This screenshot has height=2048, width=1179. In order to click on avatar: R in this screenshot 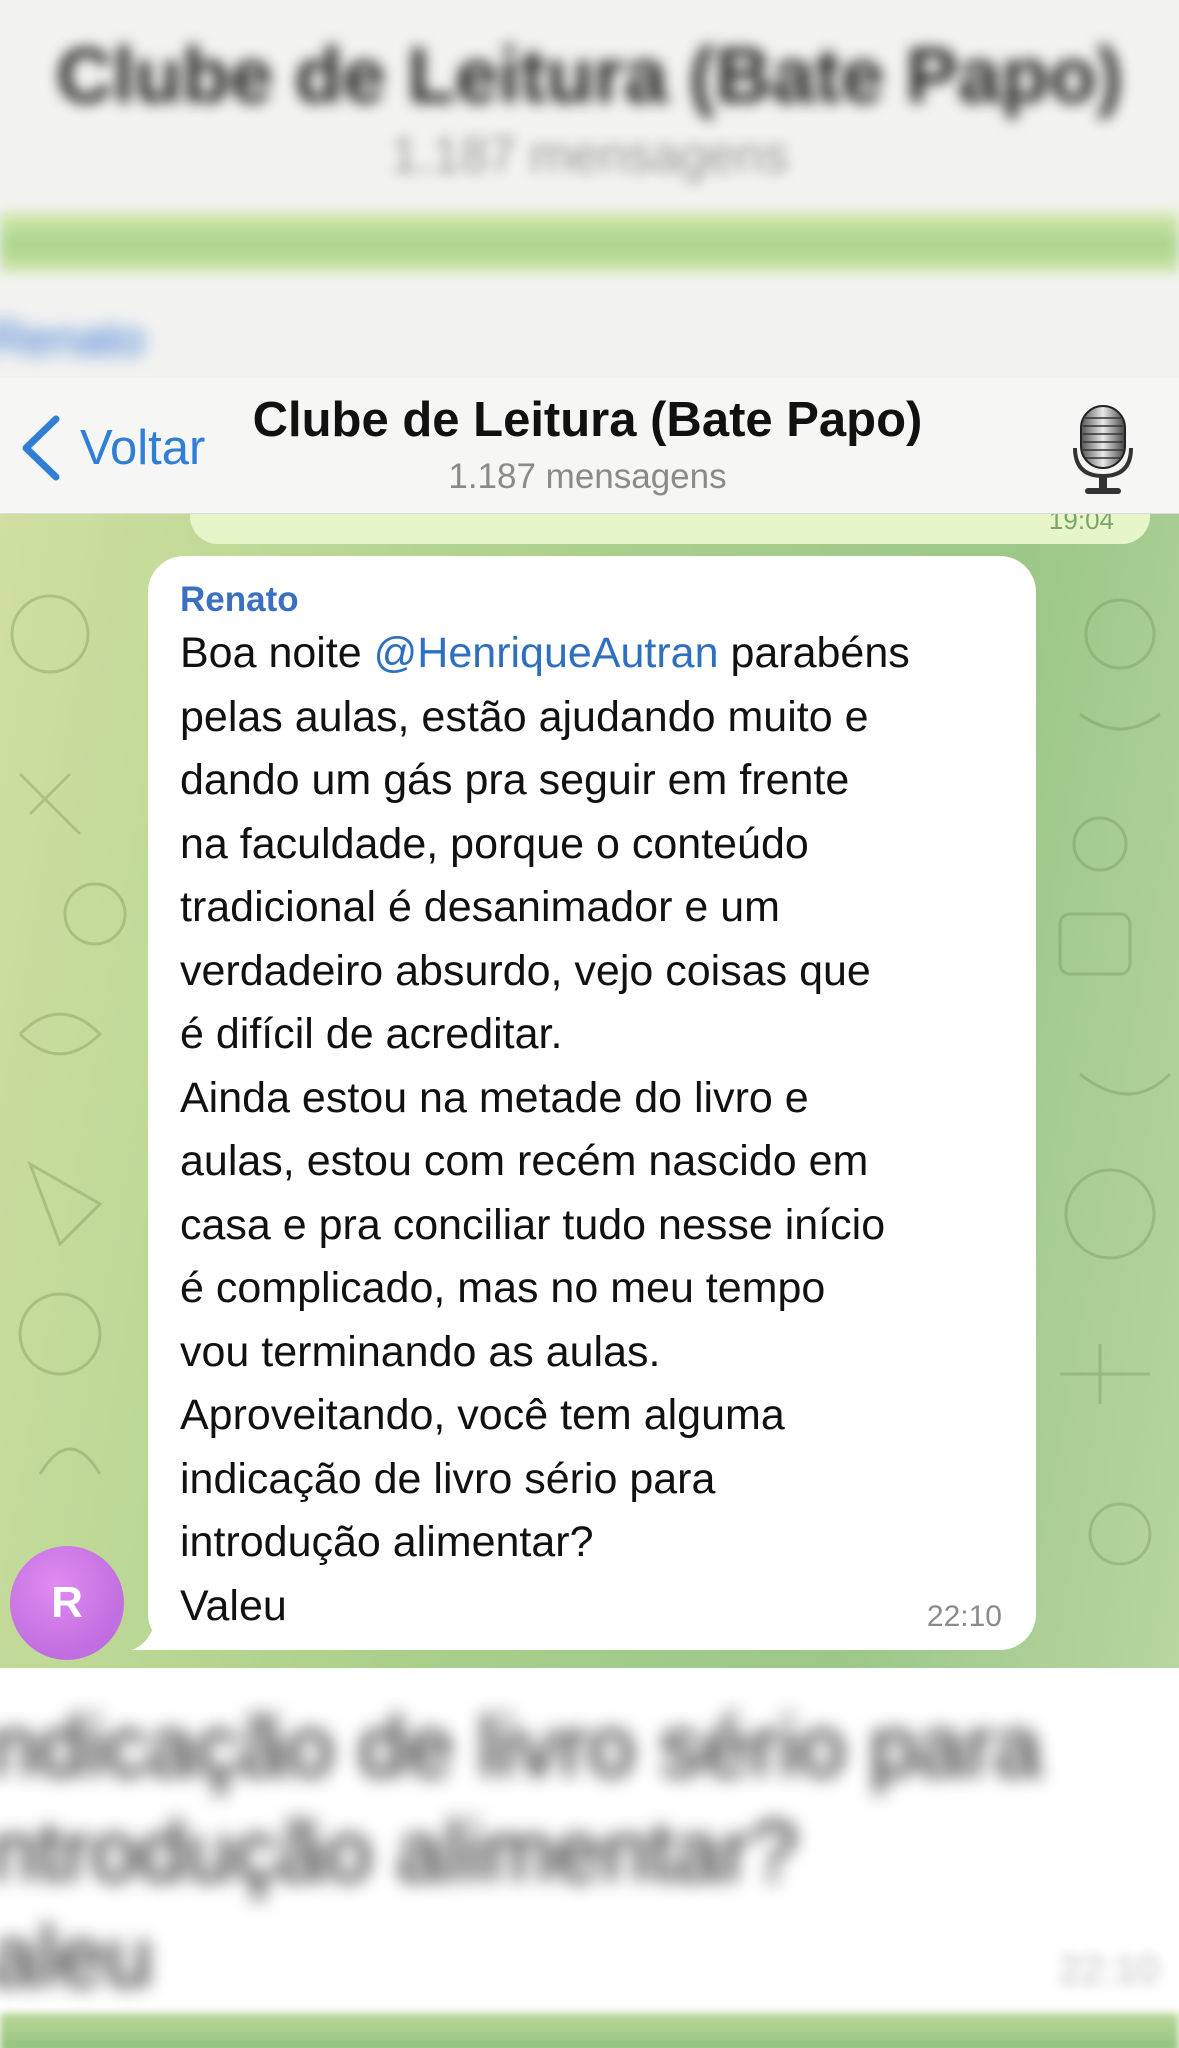, I will do `click(67, 1603)`.